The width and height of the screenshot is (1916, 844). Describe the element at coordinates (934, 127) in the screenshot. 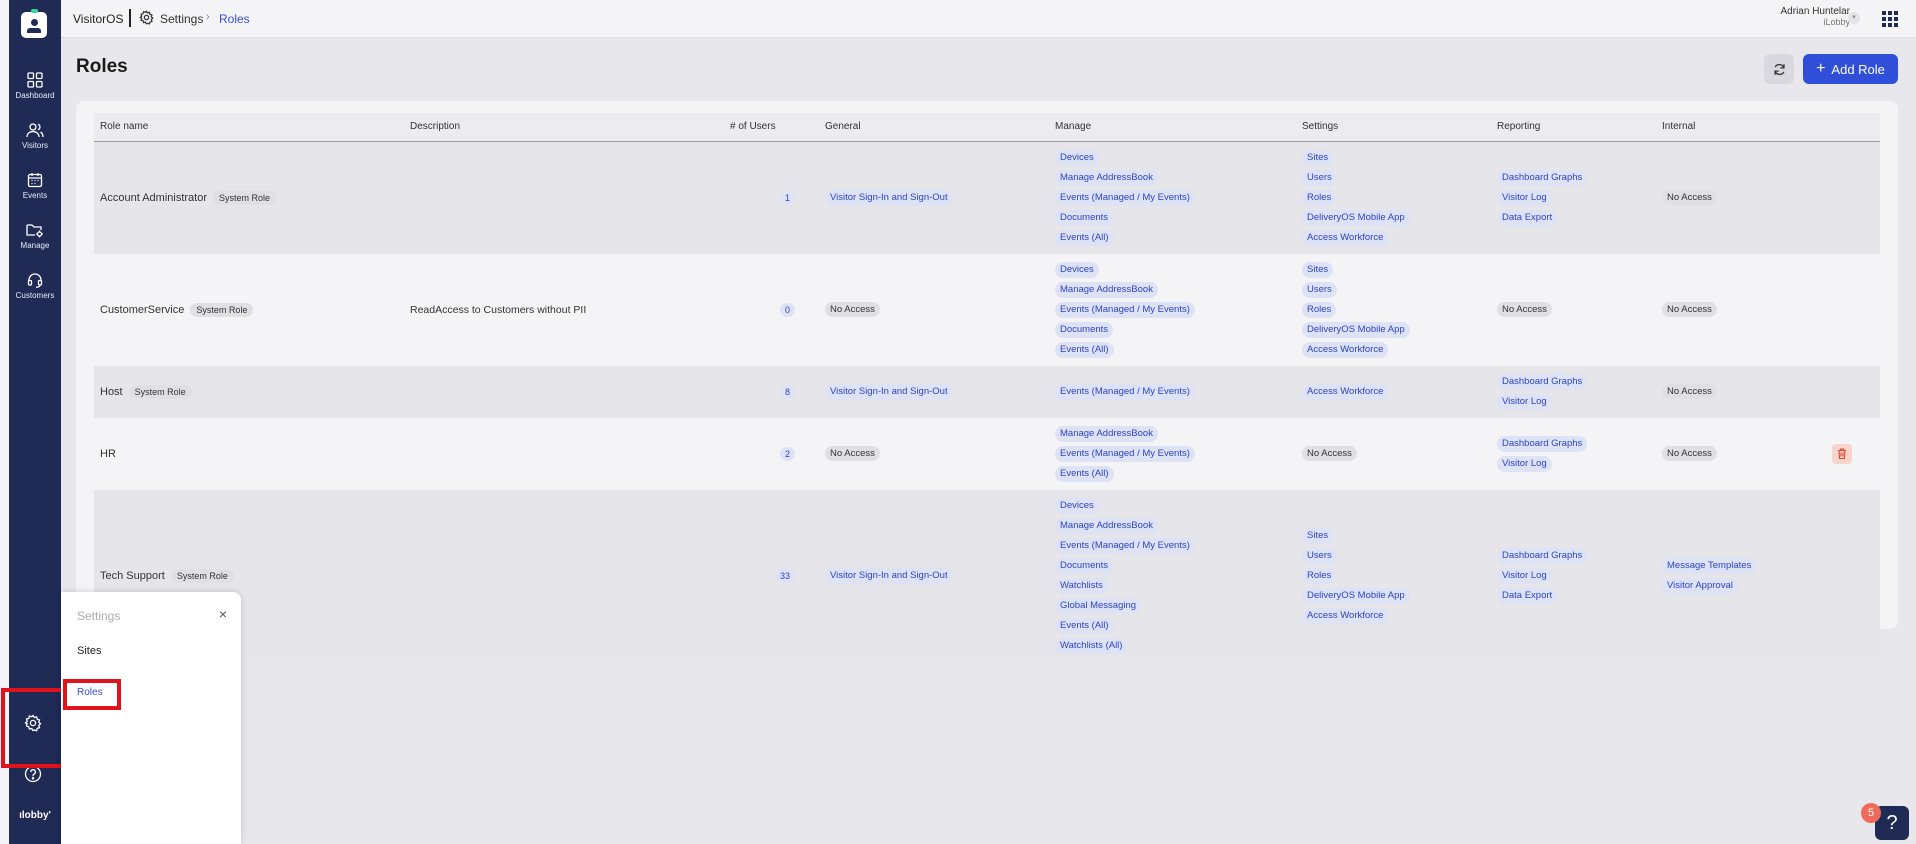

I see `column-header: General` at that location.